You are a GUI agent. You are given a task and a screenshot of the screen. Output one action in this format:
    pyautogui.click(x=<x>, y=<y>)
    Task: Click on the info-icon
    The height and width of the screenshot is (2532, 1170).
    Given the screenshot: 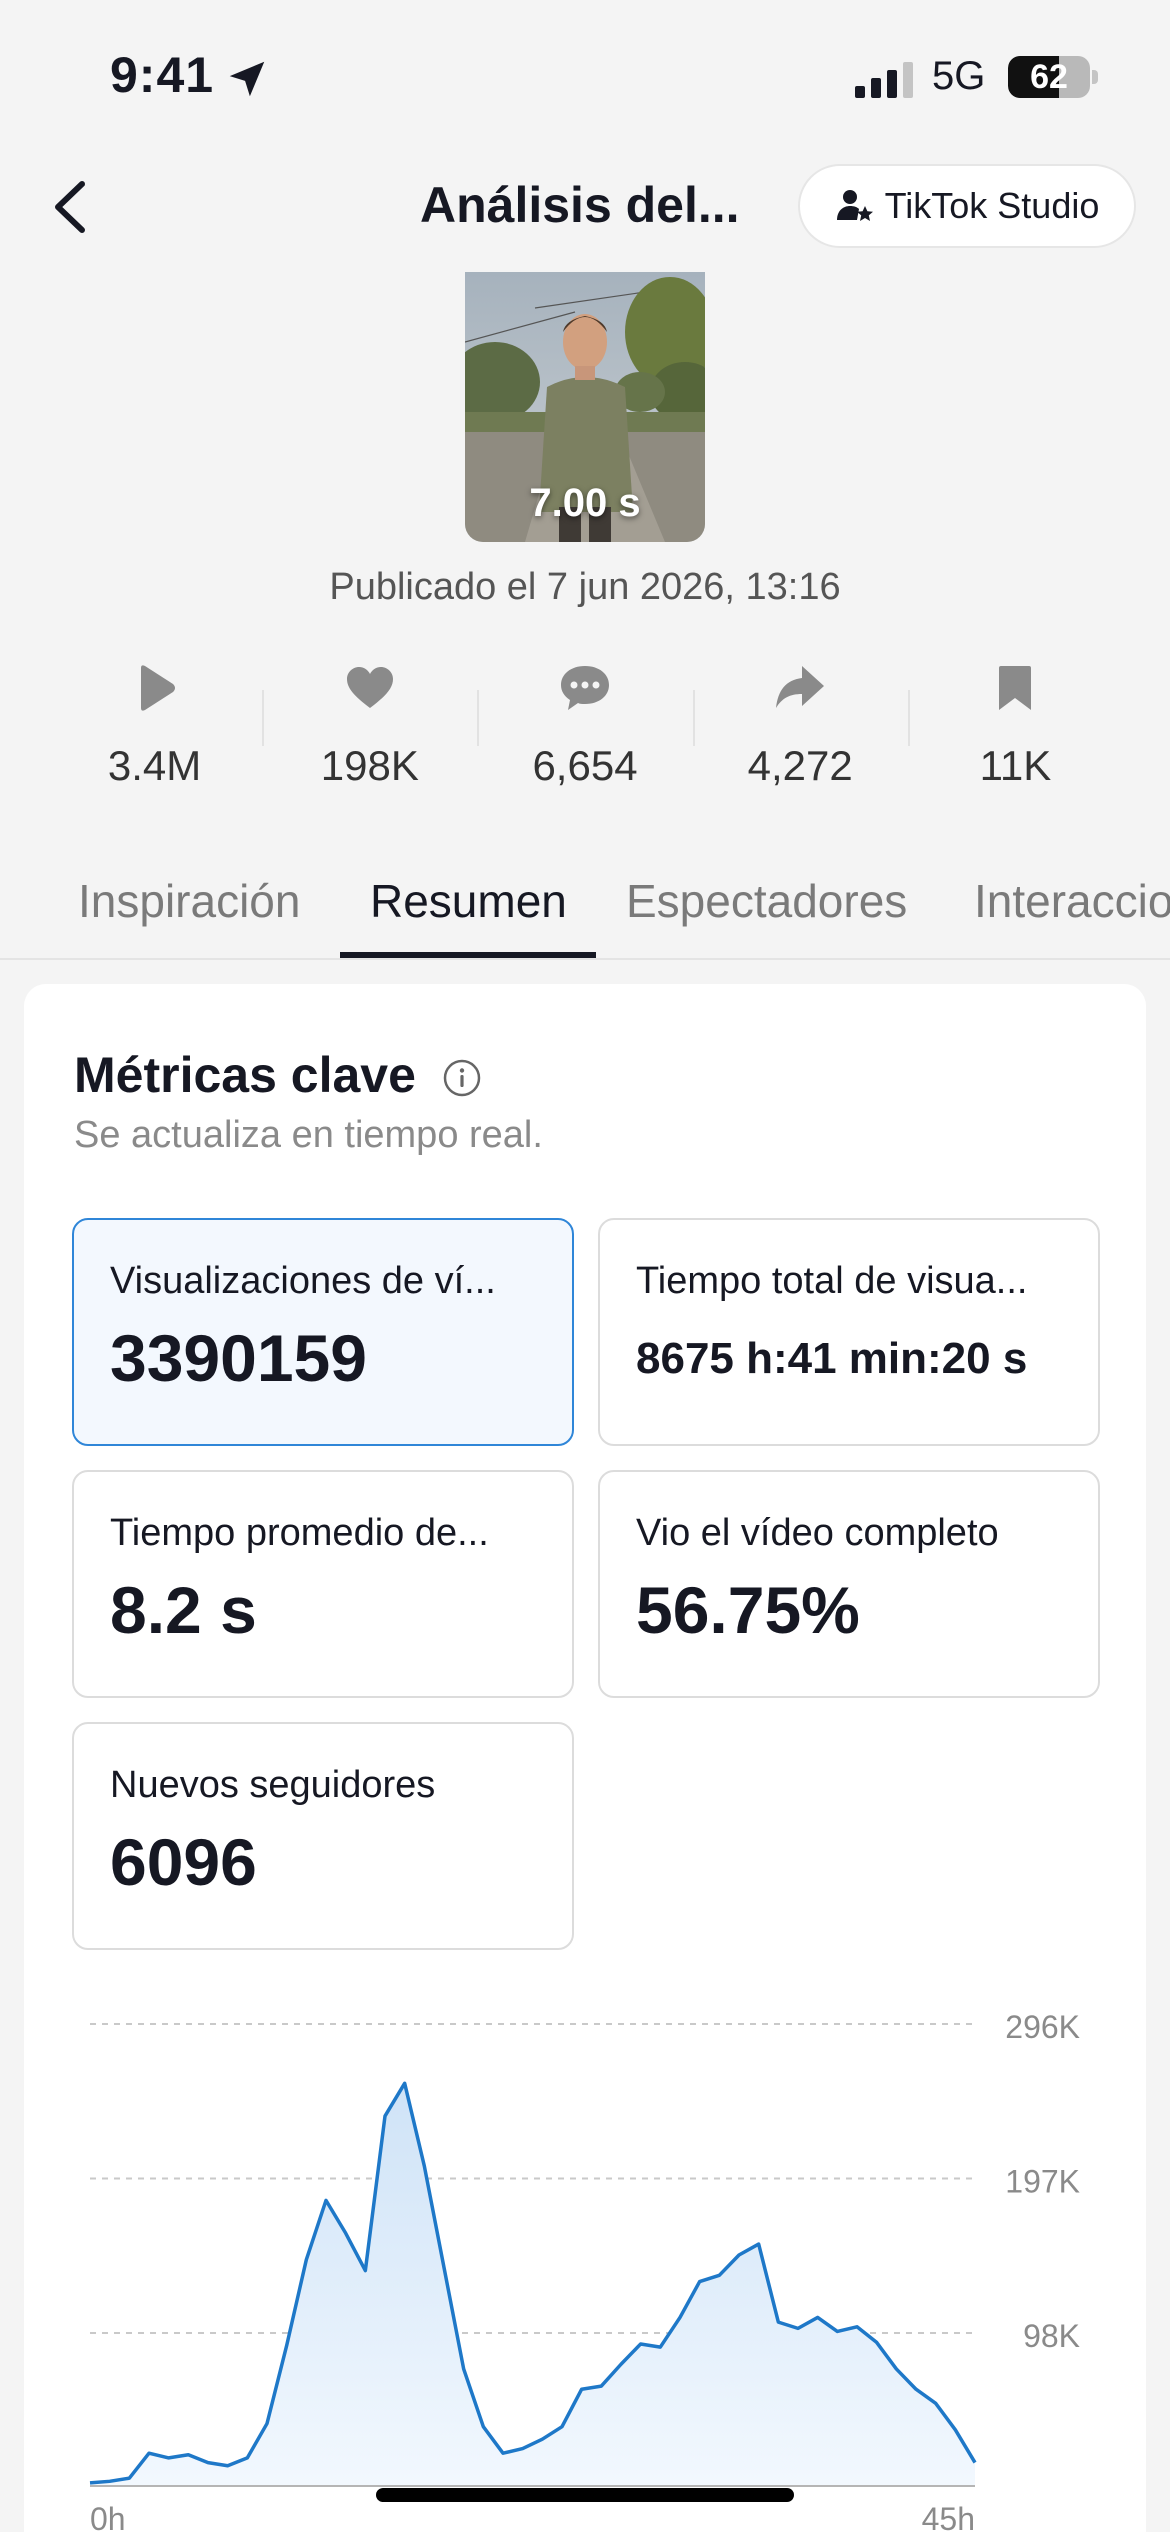 What is the action you would take?
    pyautogui.click(x=462, y=1078)
    